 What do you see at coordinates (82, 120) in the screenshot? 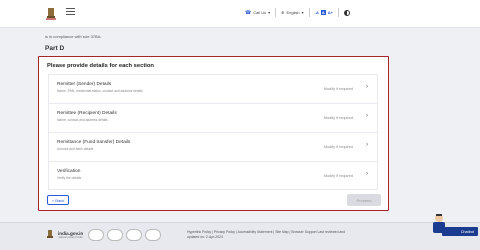
I see `section-description: Name, contact and address details` at bounding box center [82, 120].